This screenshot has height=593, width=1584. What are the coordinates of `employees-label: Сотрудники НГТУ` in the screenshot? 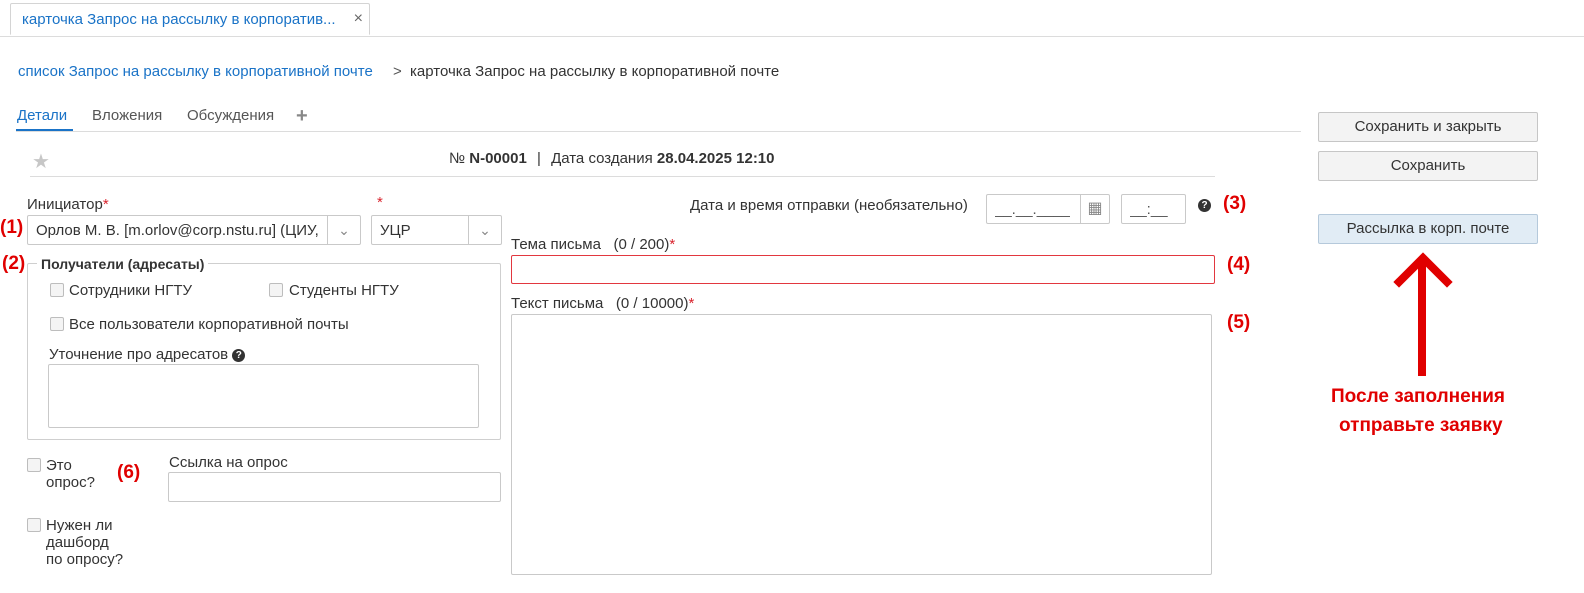 It's located at (131, 290).